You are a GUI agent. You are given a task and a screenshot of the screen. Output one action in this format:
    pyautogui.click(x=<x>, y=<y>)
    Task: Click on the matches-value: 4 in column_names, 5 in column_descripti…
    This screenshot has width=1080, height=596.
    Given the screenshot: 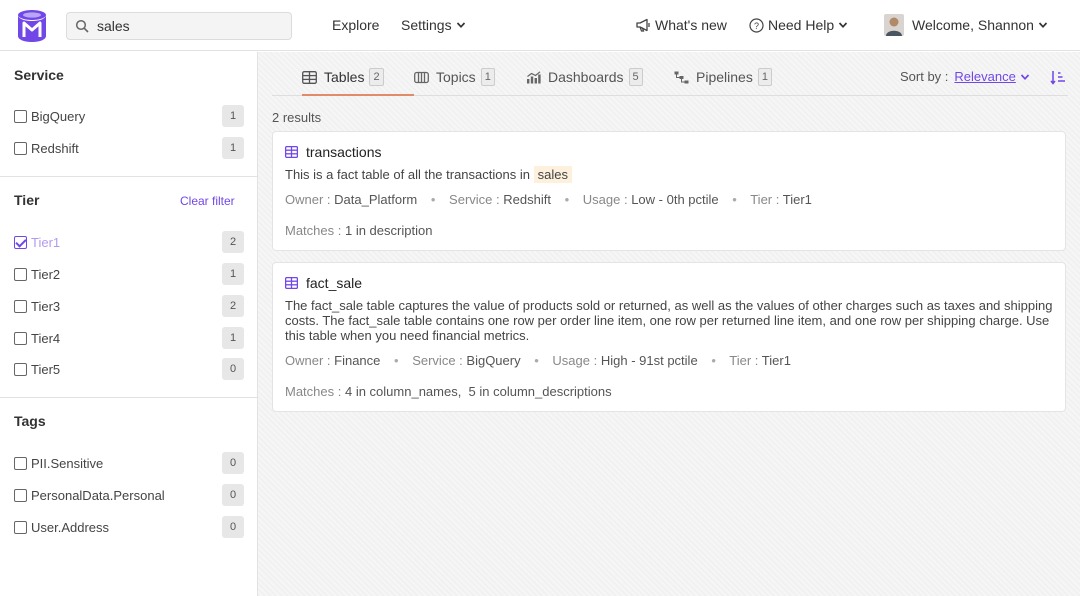 What is the action you would take?
    pyautogui.click(x=478, y=391)
    